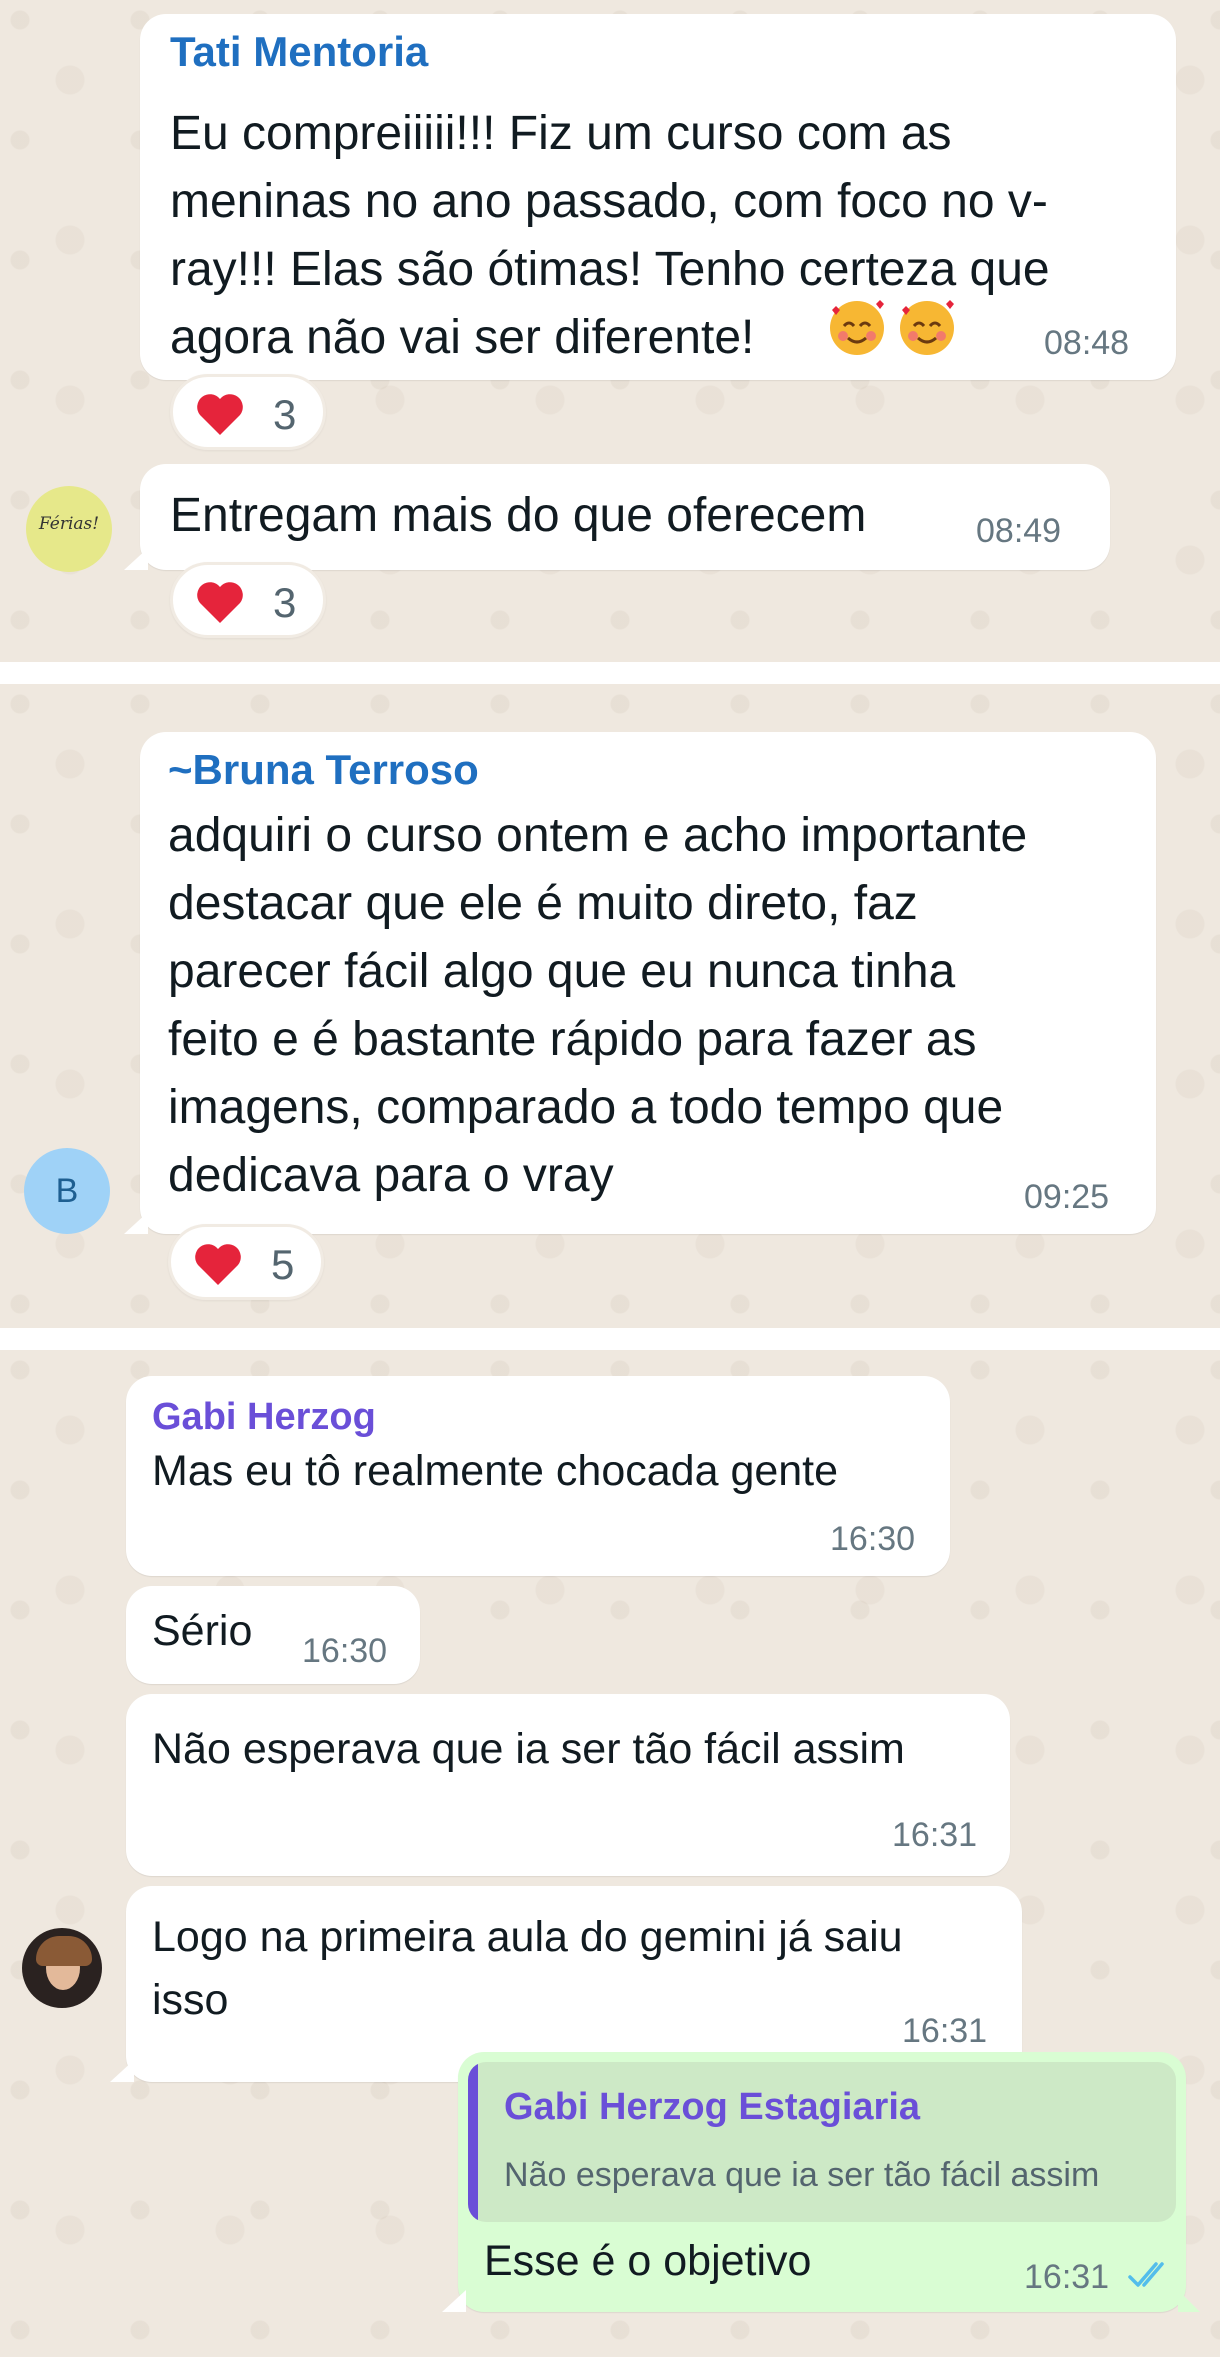 This screenshot has width=1220, height=2357. I want to click on avatar: B, so click(67, 1191).